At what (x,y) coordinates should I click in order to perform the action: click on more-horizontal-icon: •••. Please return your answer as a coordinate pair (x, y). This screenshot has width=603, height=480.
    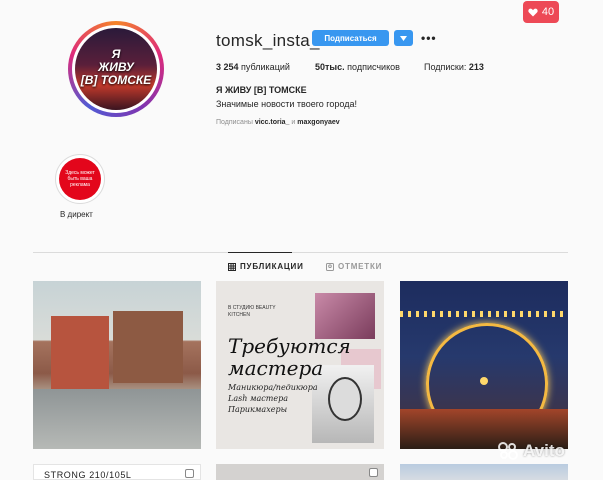
    Looking at the image, I should click on (429, 38).